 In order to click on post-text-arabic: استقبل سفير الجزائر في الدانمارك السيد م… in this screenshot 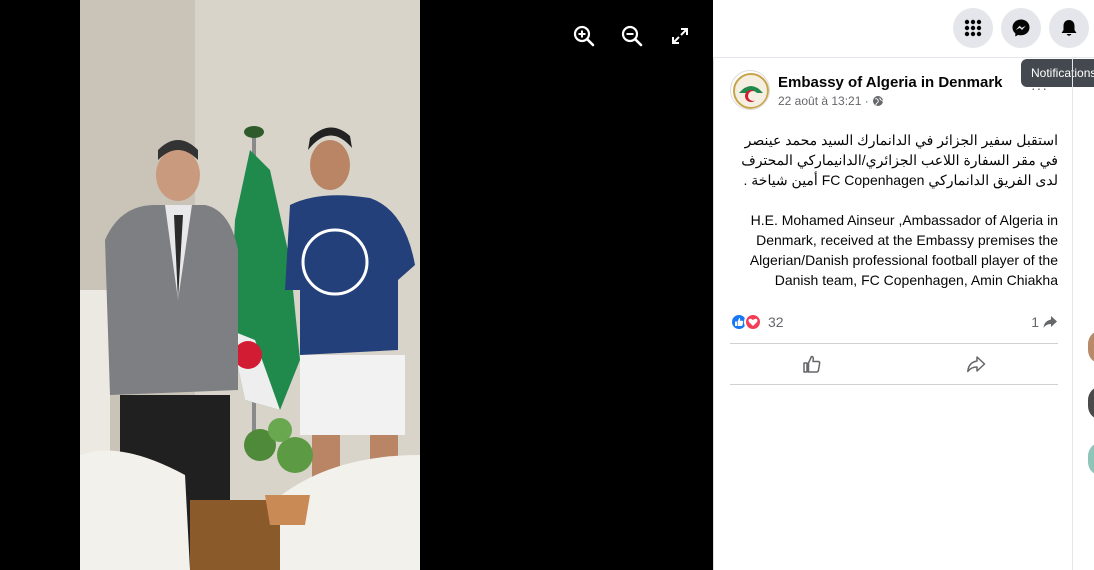, I will do `click(899, 160)`.